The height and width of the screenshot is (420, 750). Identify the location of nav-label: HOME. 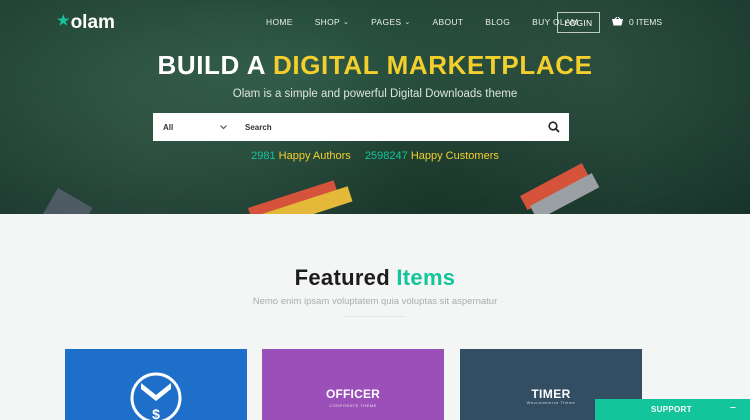
(279, 22).